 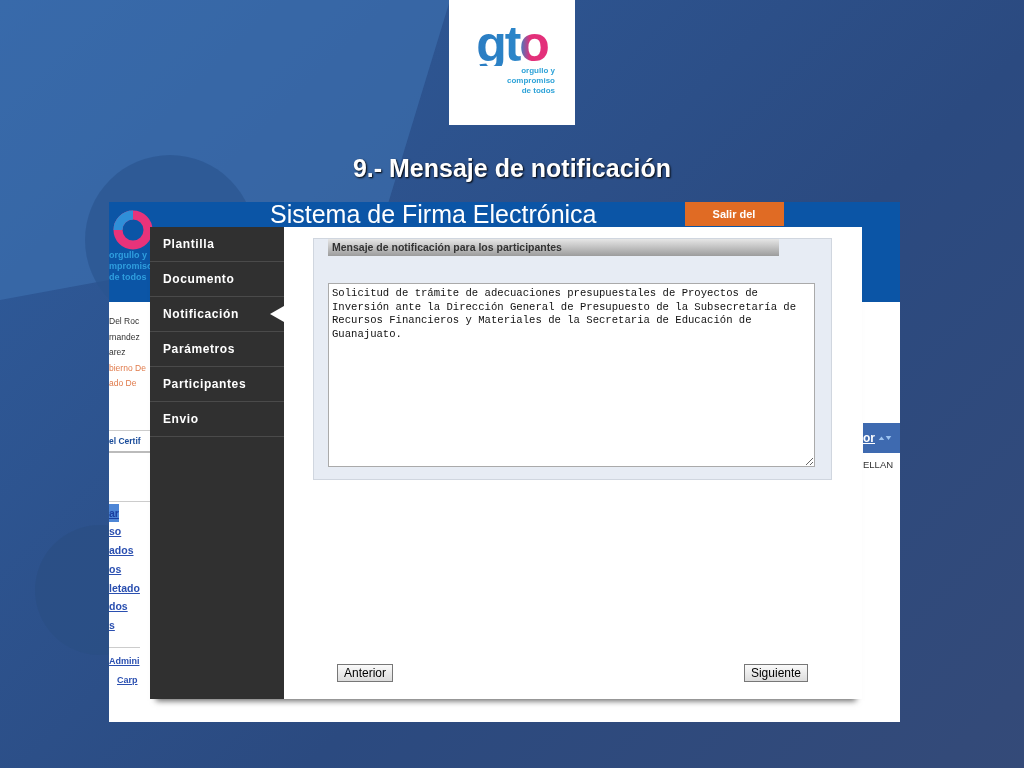 What do you see at coordinates (217, 349) in the screenshot?
I see `wizard-step: Parámetros` at bounding box center [217, 349].